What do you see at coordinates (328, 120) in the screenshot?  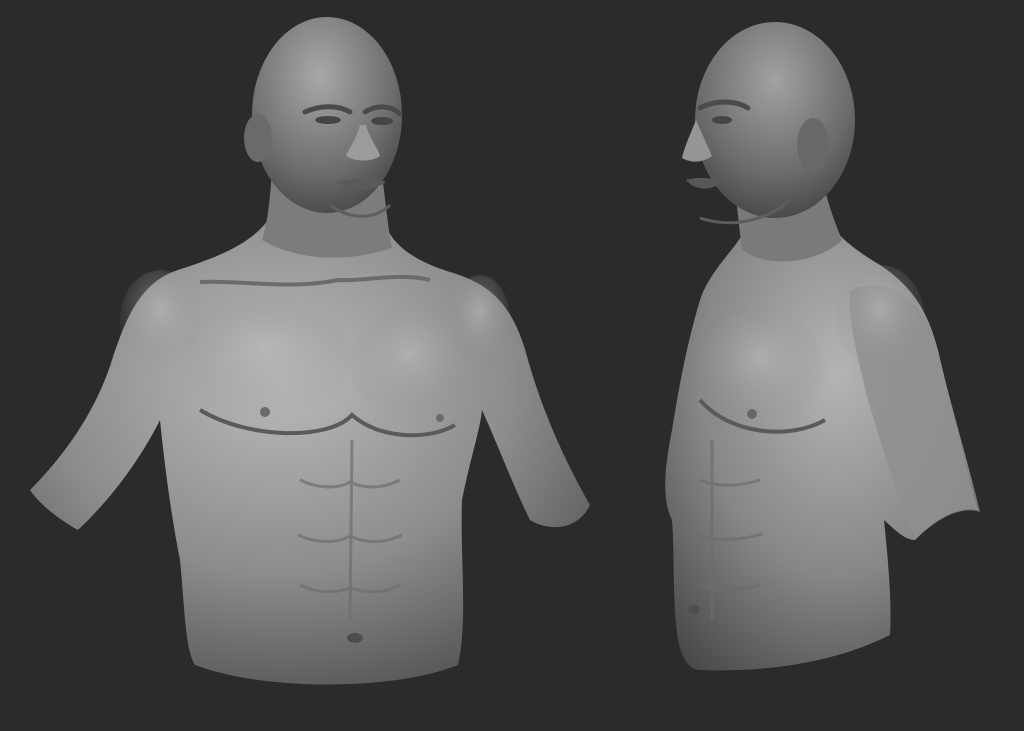 I see `eye-left-front` at bounding box center [328, 120].